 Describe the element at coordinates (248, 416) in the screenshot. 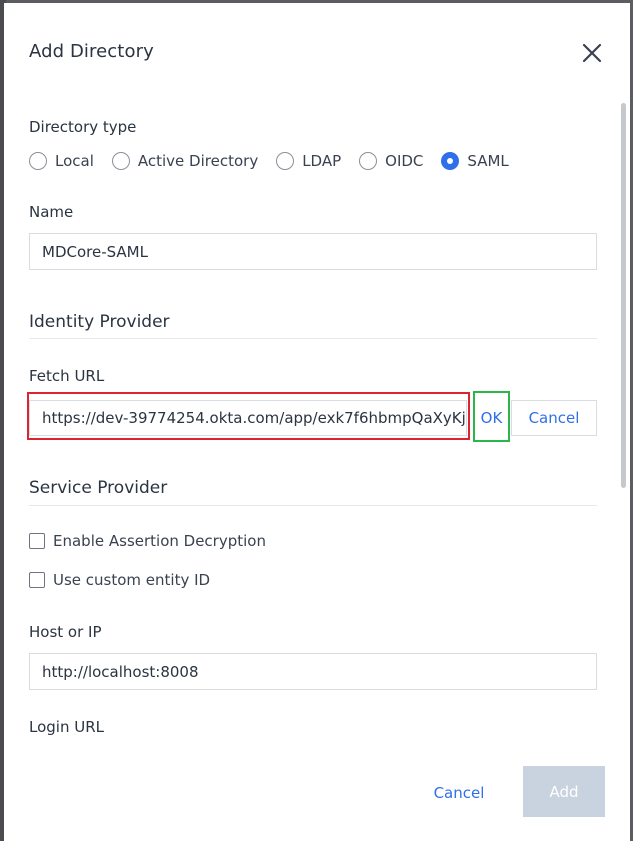

I see `fetch-url-highlight` at that location.